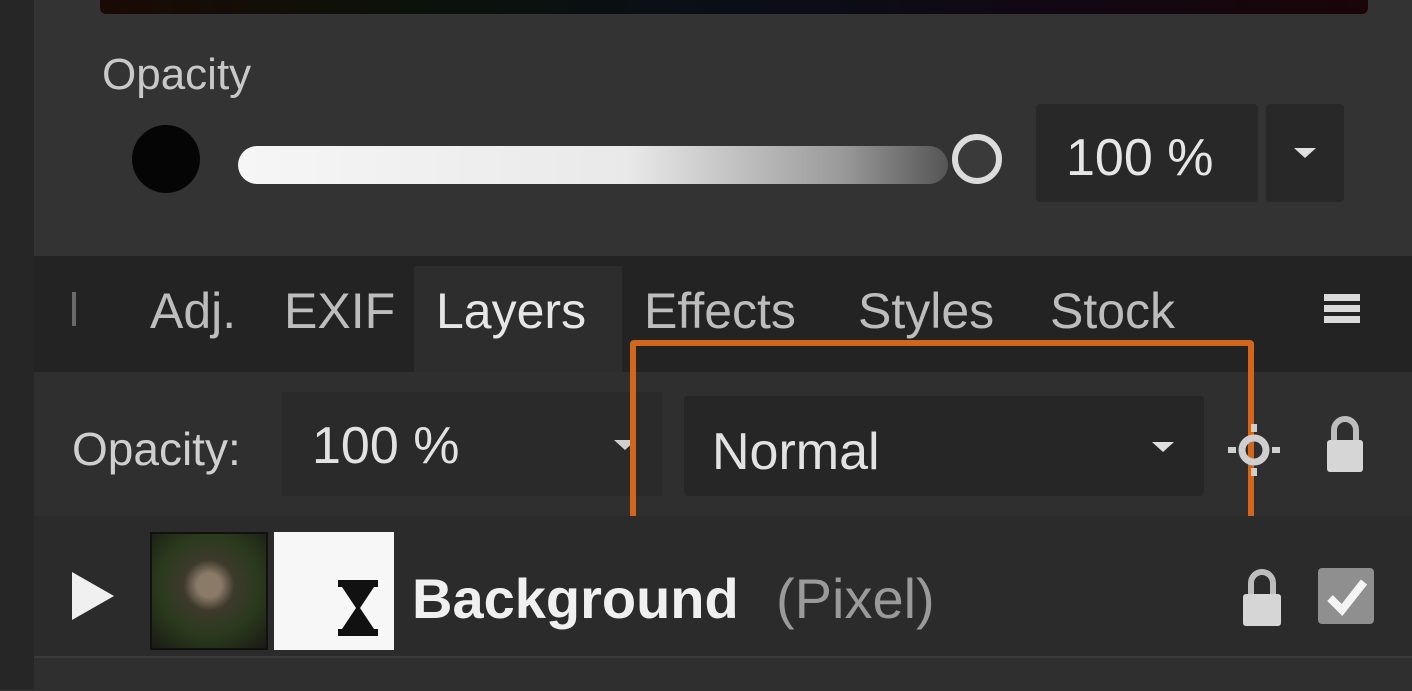 The image size is (1412, 691). Describe the element at coordinates (1254, 450) in the screenshot. I see `sun-icon` at that location.